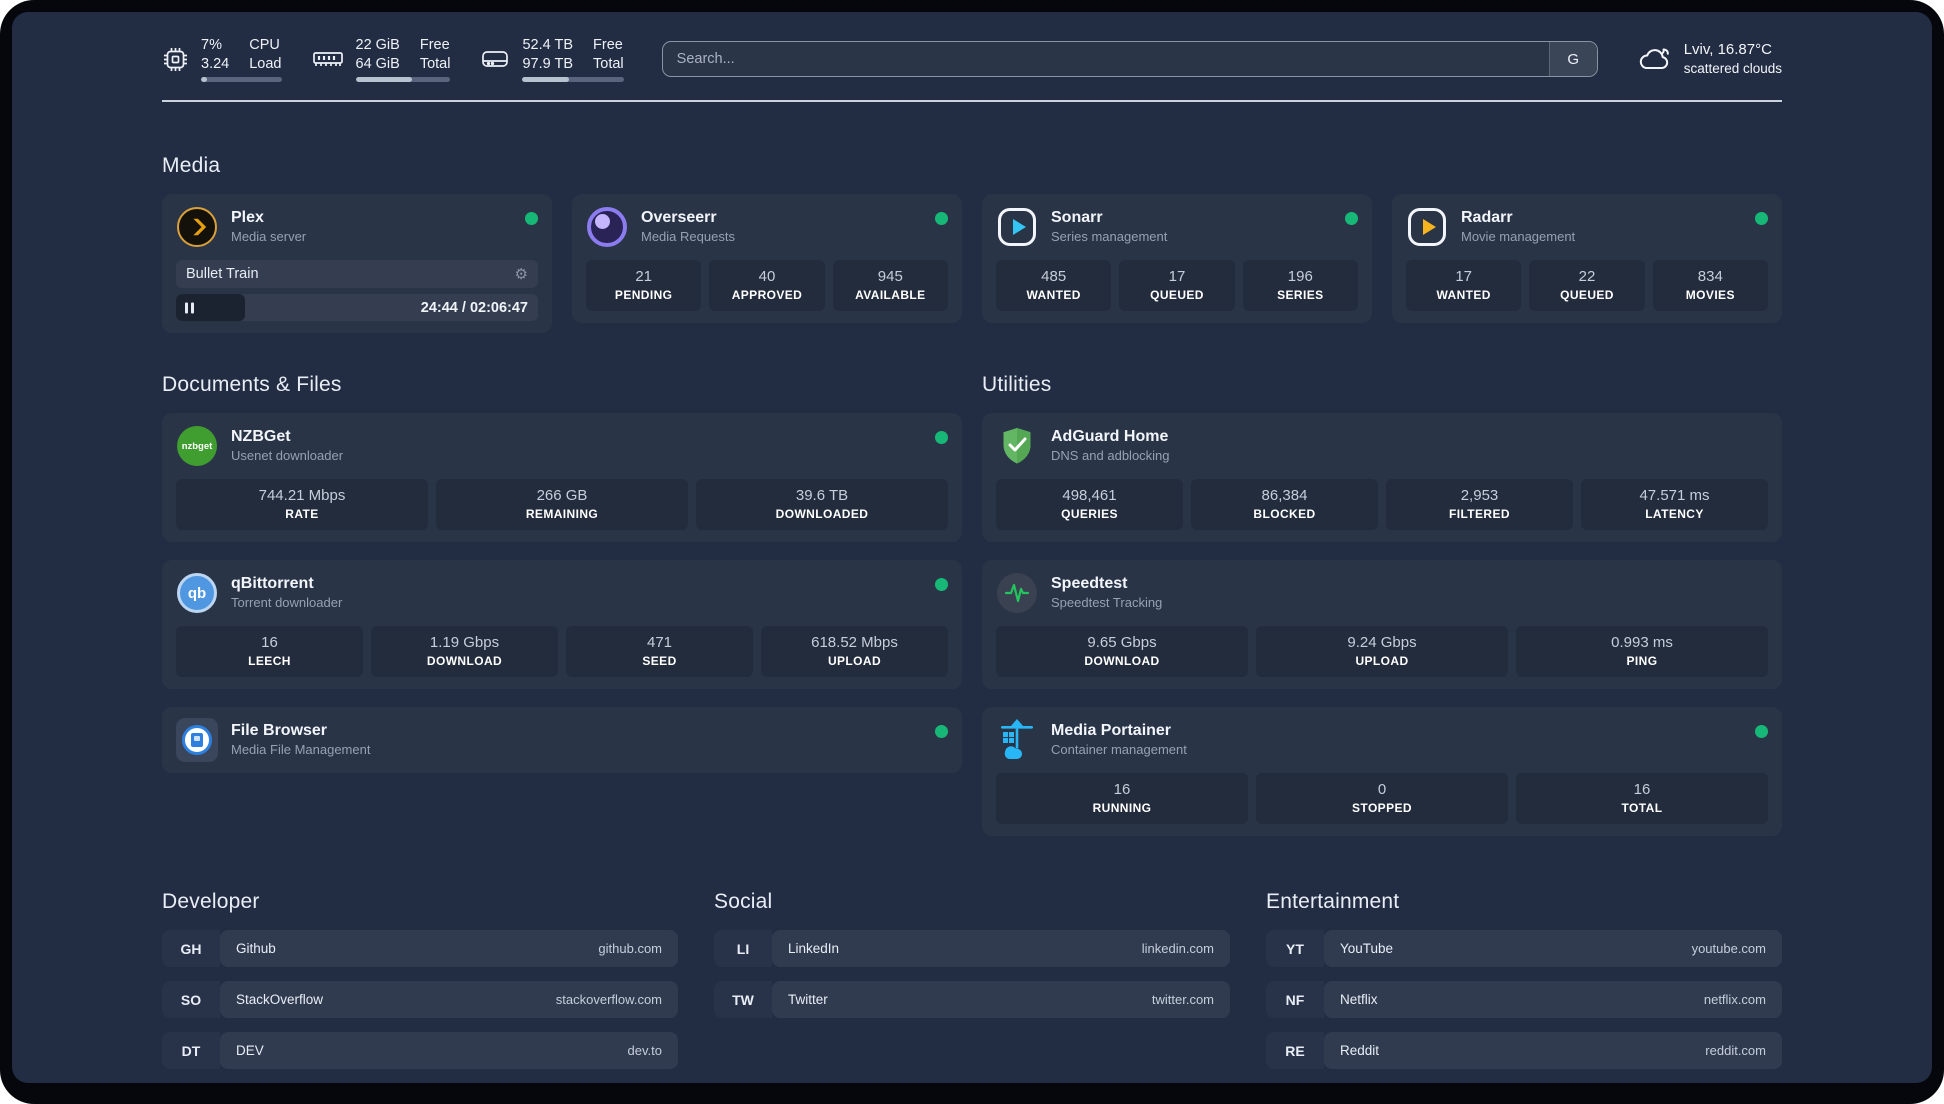 Image resolution: width=1944 pixels, height=1104 pixels. What do you see at coordinates (197, 740) in the screenshot?
I see `filebrowser-icon` at bounding box center [197, 740].